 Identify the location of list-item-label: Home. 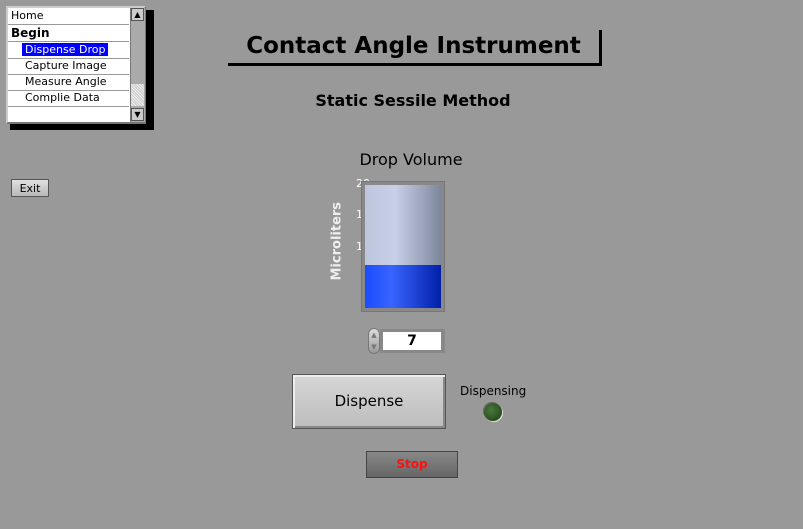
(27, 15).